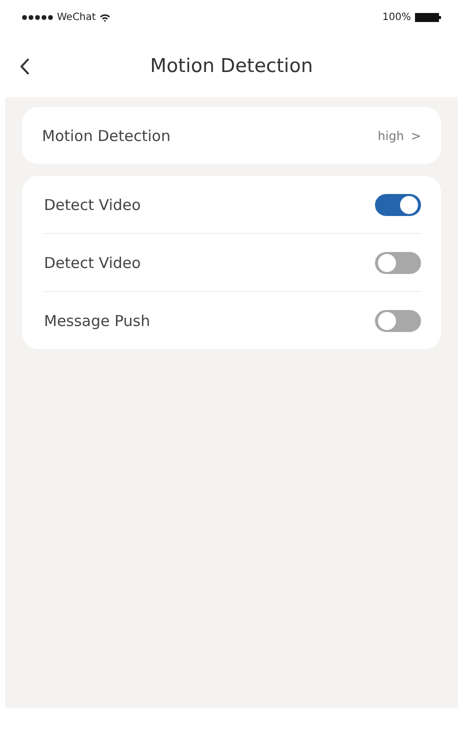 The width and height of the screenshot is (463, 730). I want to click on setting-label: Message Push, so click(97, 321).